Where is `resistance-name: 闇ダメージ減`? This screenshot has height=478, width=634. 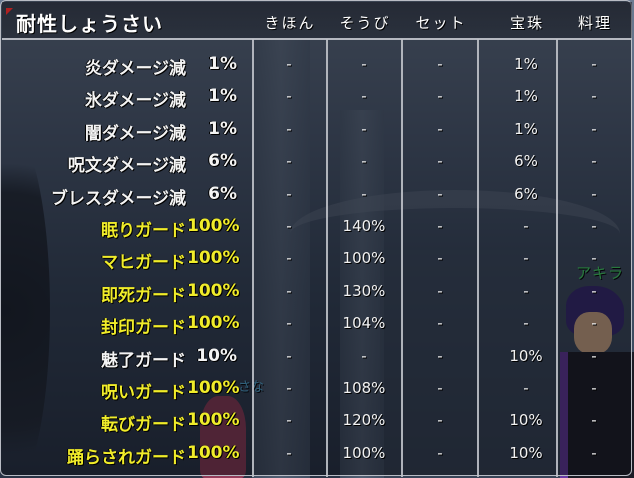 resistance-name: 闇ダメージ減 is located at coordinates (135, 133).